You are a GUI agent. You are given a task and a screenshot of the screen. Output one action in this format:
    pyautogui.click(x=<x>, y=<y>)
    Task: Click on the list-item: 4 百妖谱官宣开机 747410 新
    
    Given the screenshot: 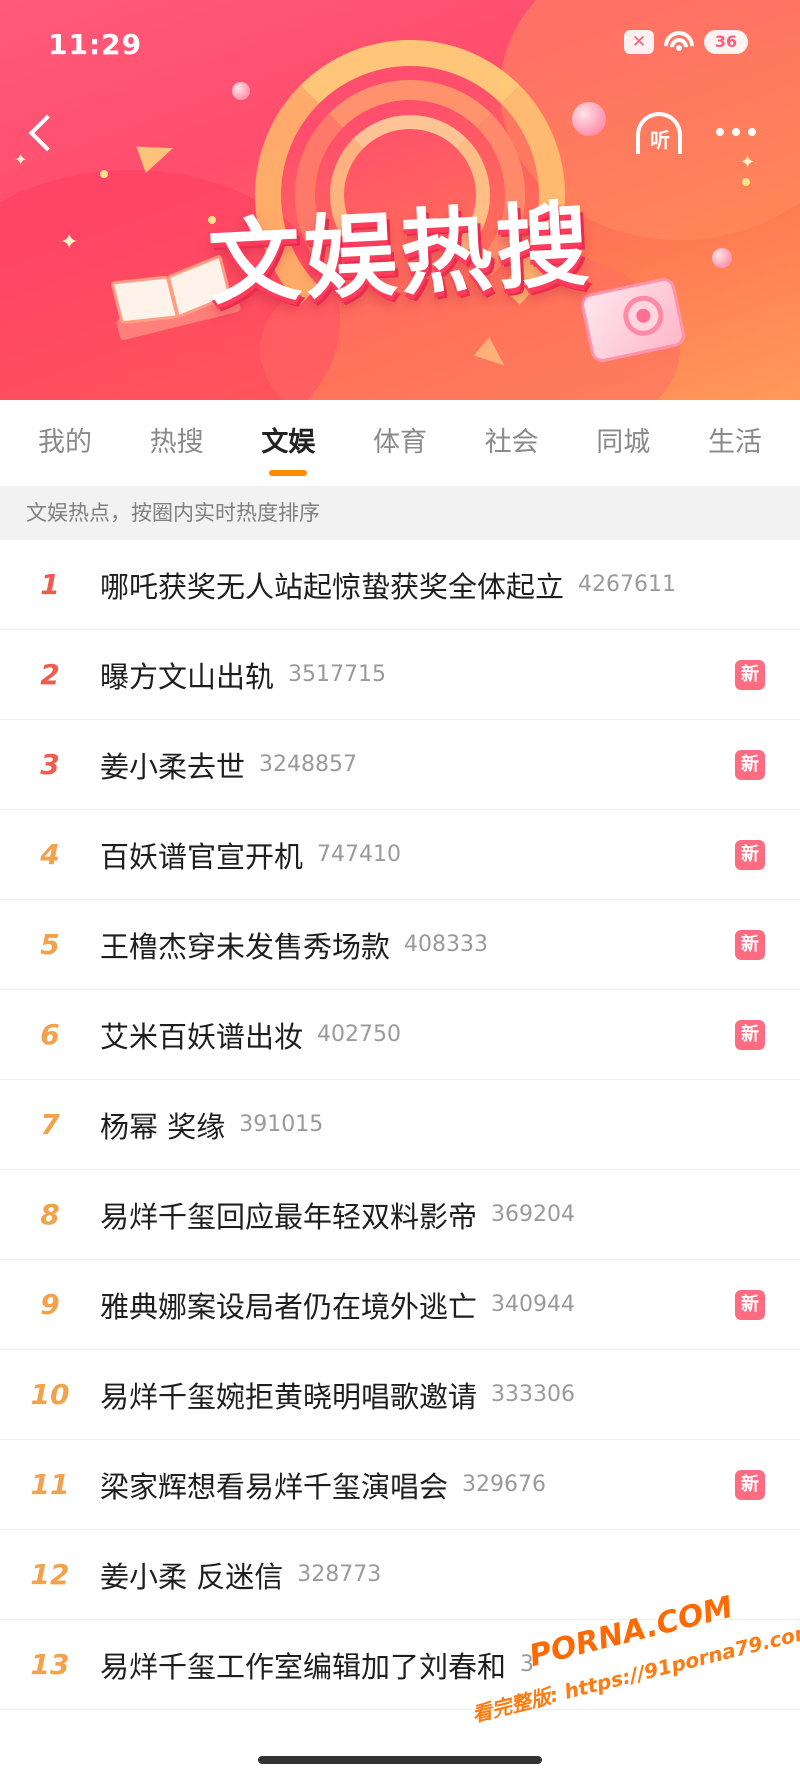 What is the action you would take?
    pyautogui.click(x=400, y=855)
    